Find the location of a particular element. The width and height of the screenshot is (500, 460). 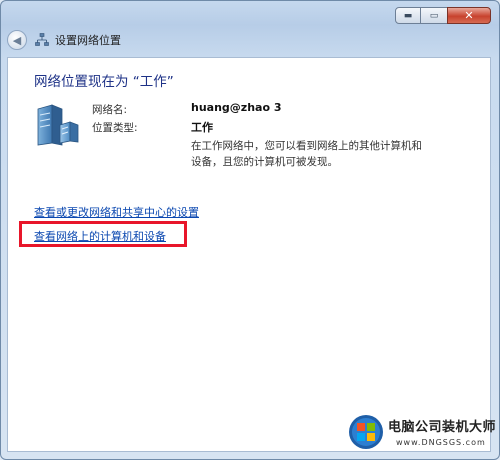

maximize-button: ▭ is located at coordinates (434, 15).